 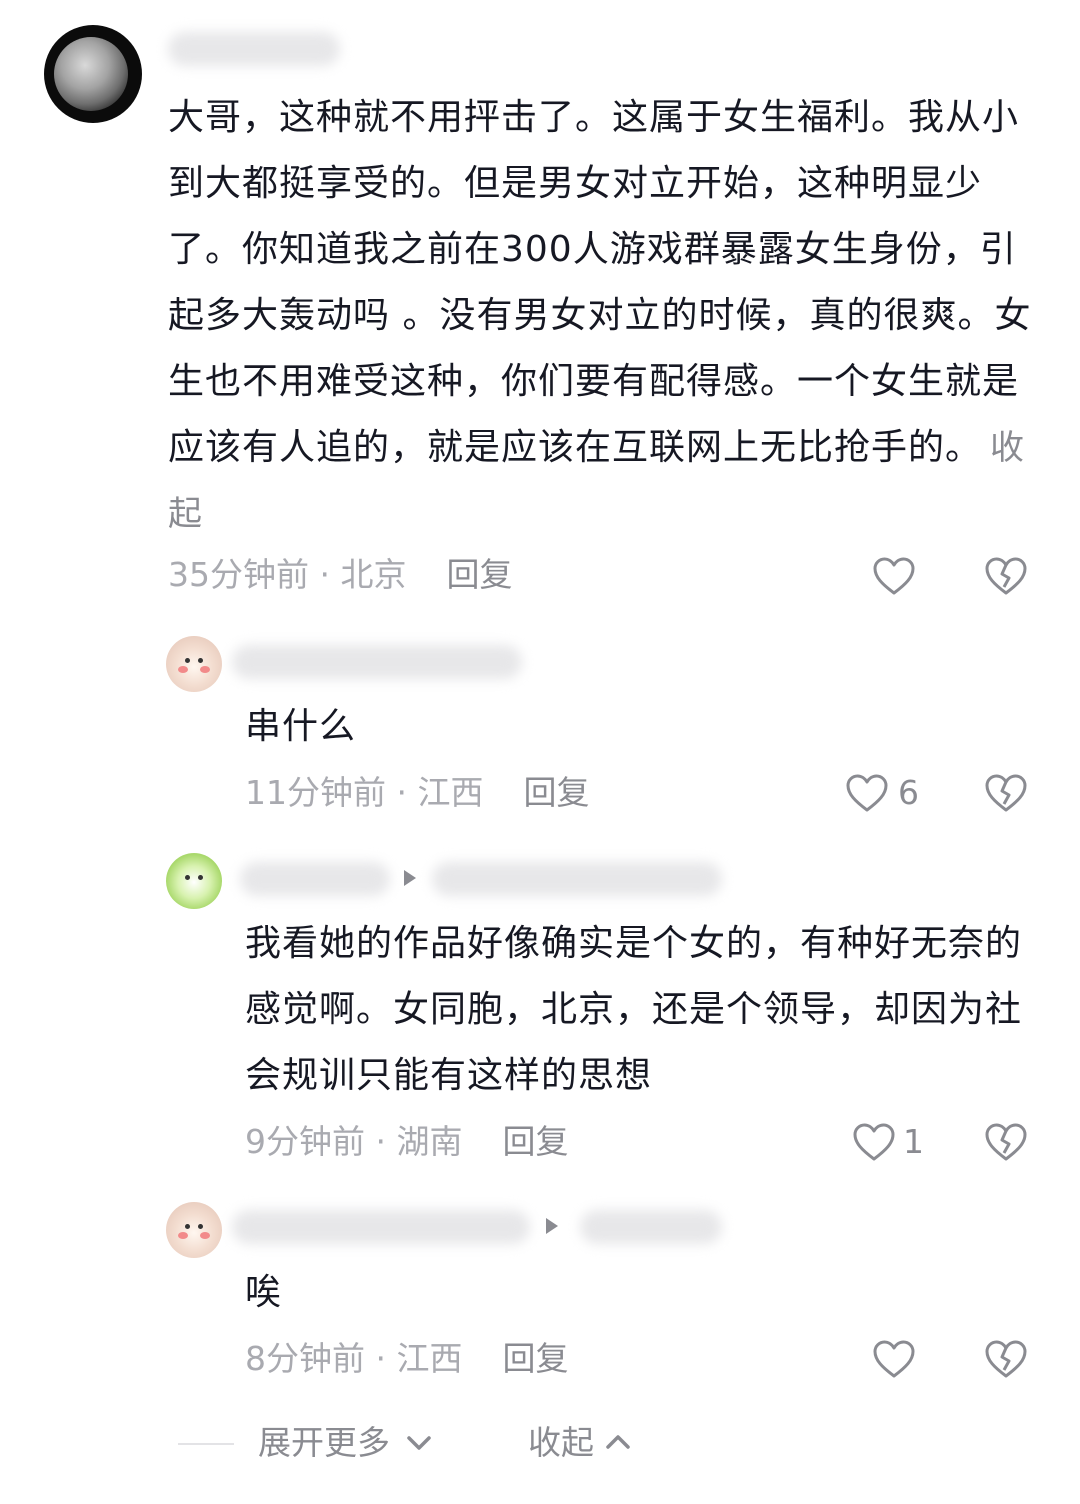 I want to click on reply-meta-2: 9分钟前 · 湖南 回复, so click(x=406, y=1142).